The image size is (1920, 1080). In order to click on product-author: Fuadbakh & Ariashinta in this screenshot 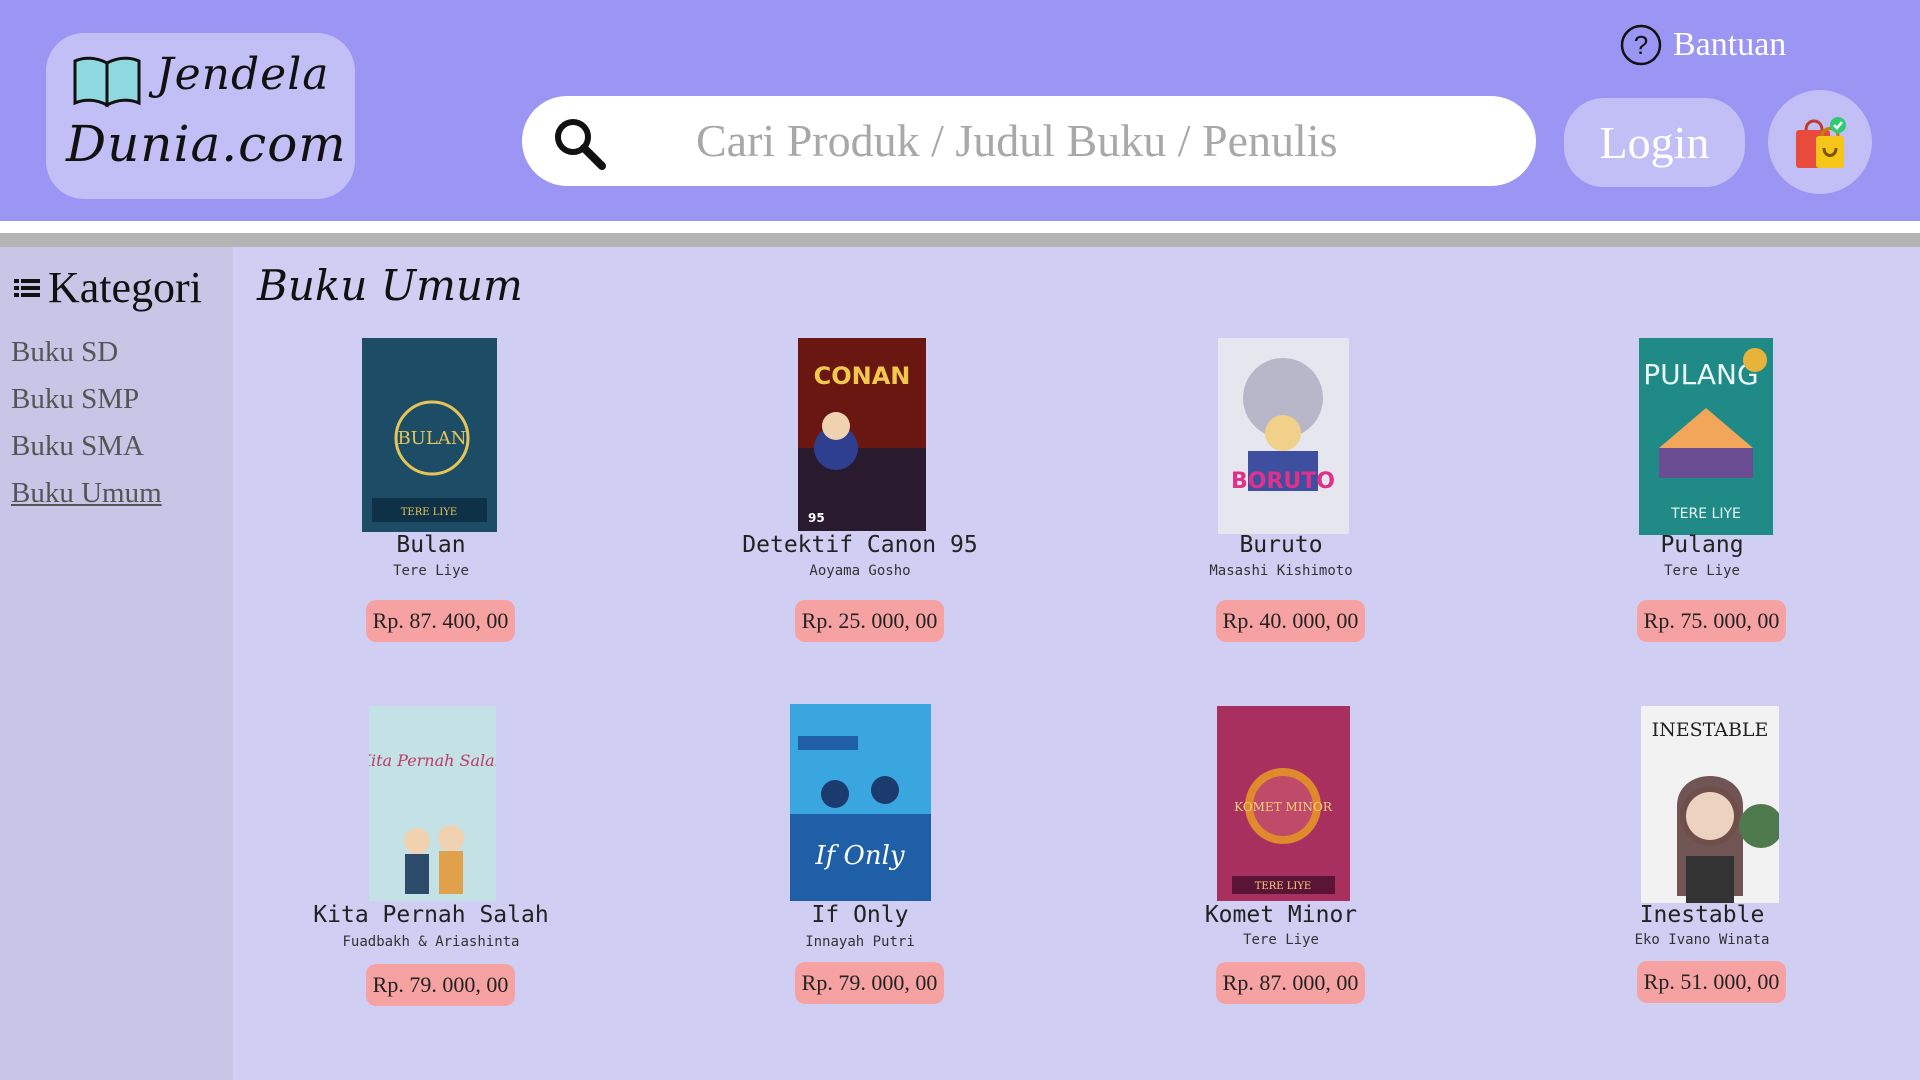, I will do `click(431, 942)`.